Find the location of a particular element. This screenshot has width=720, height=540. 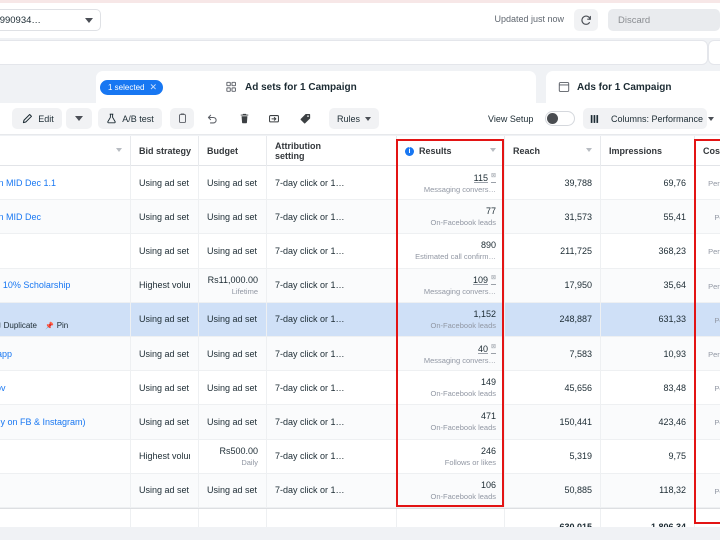

export-button is located at coordinates (274, 118).